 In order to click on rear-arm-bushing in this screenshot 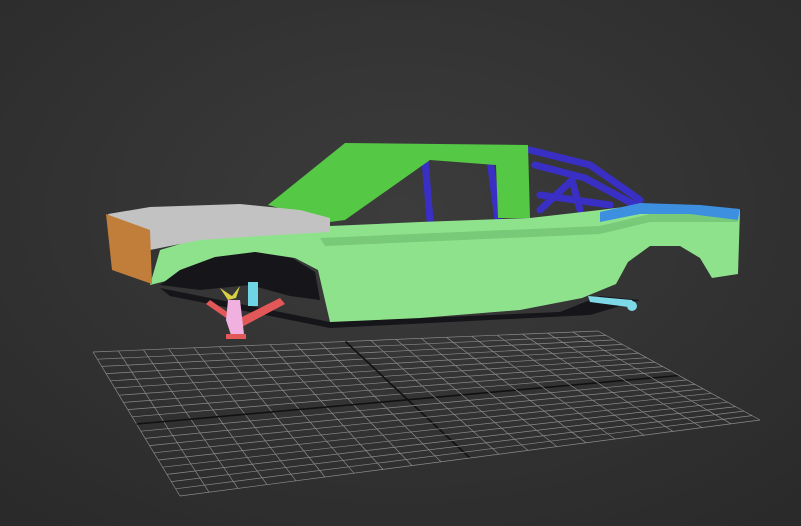, I will do `click(632, 306)`.